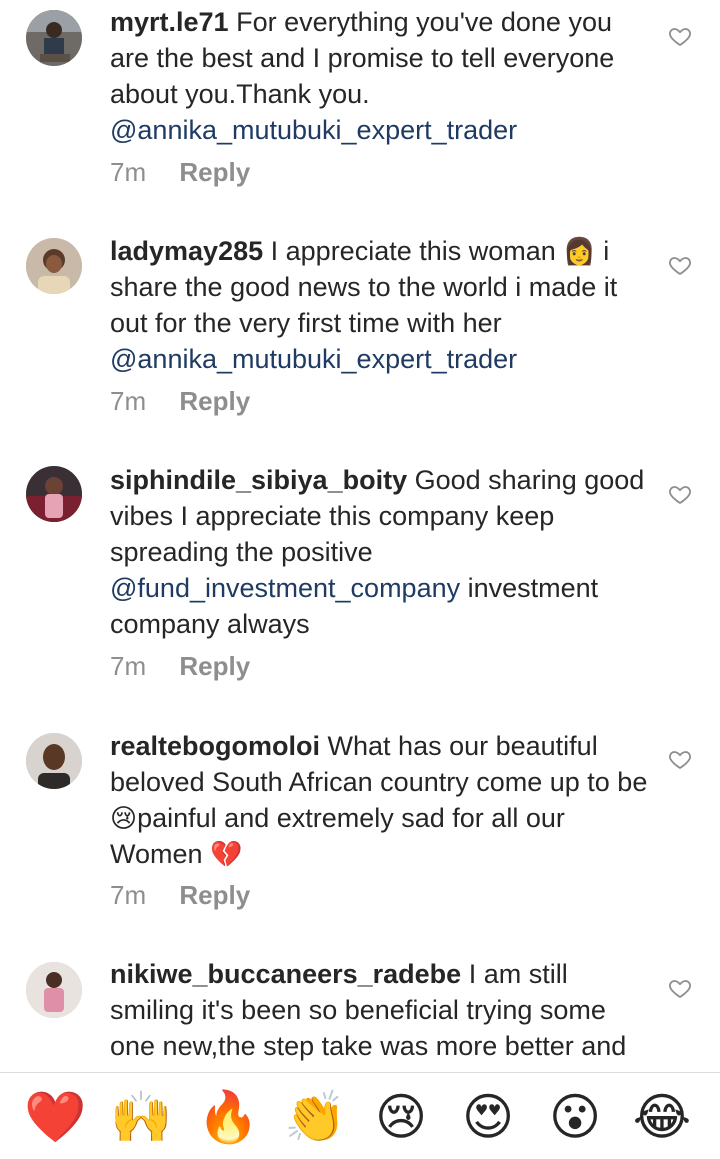 This screenshot has height=1159, width=720. Describe the element at coordinates (258, 480) in the screenshot. I see `comment-username: siphindile_sibiya_boity` at that location.